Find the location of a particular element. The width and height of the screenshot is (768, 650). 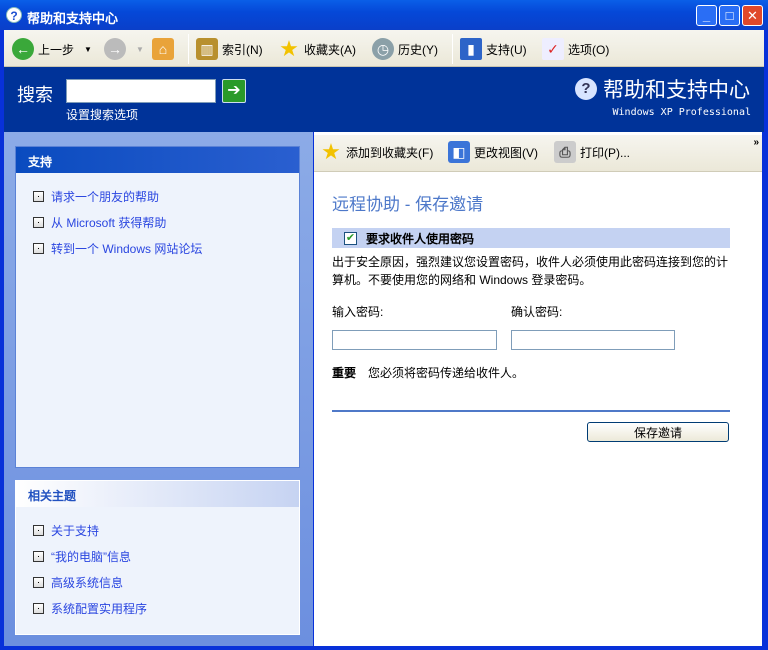

item-label: 高级系统信息 is located at coordinates (87, 582).